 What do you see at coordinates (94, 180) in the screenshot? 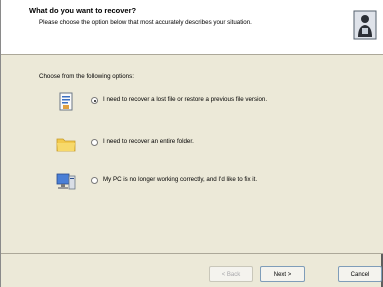
I see `radio-fix-pc` at bounding box center [94, 180].